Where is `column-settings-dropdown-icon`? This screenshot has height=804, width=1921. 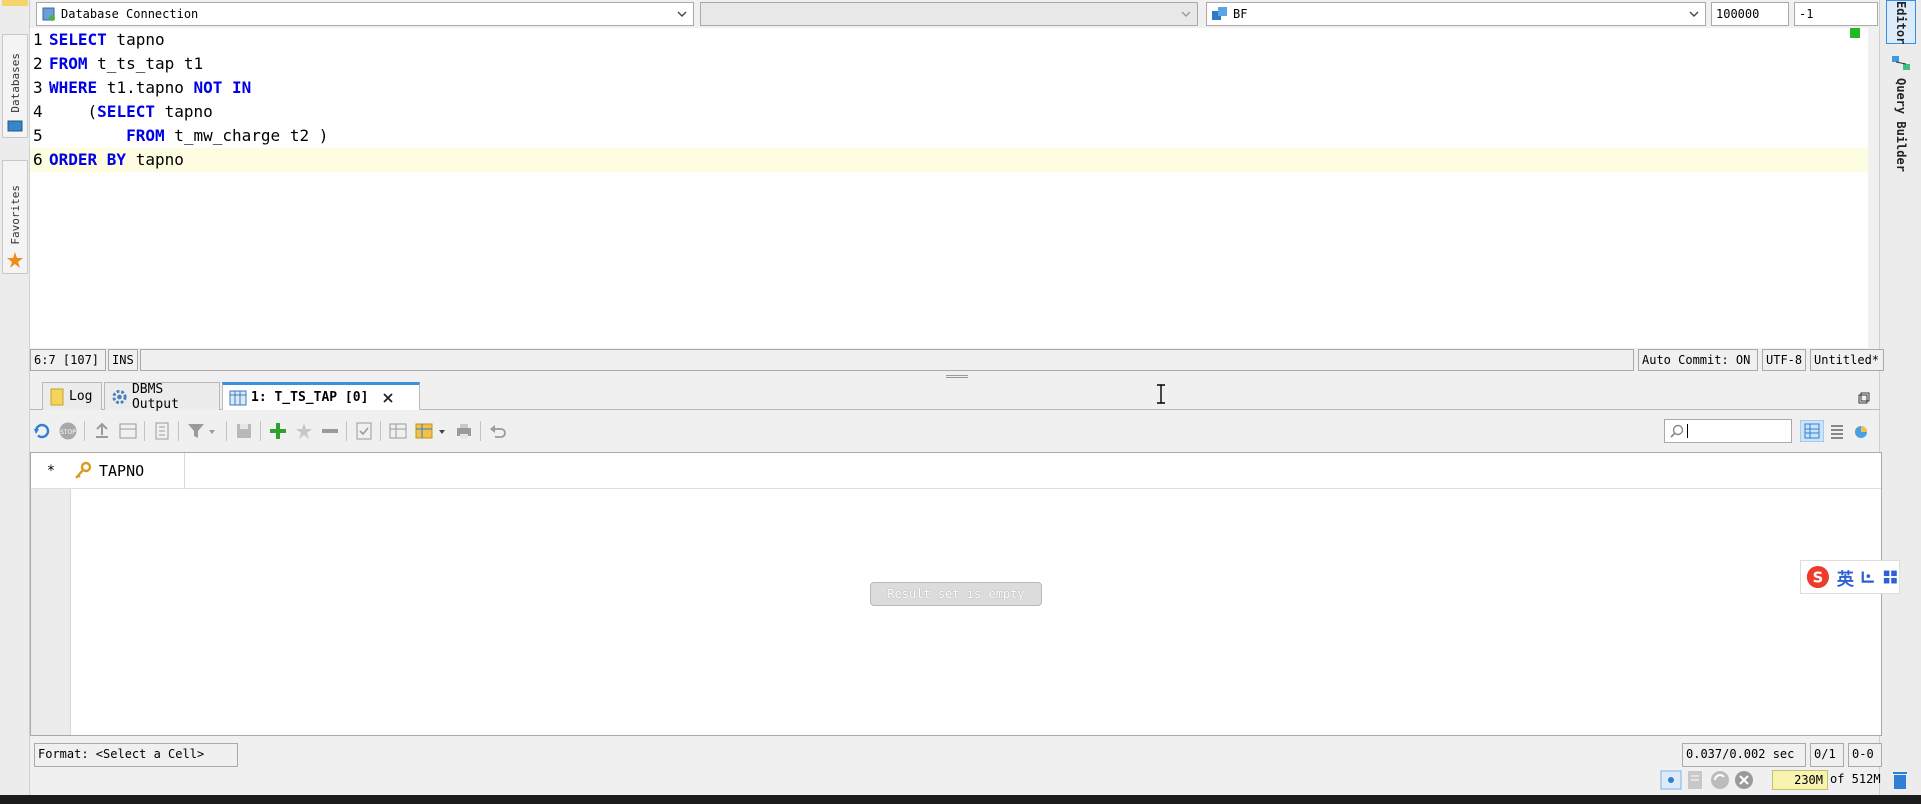
column-settings-dropdown-icon is located at coordinates (442, 431).